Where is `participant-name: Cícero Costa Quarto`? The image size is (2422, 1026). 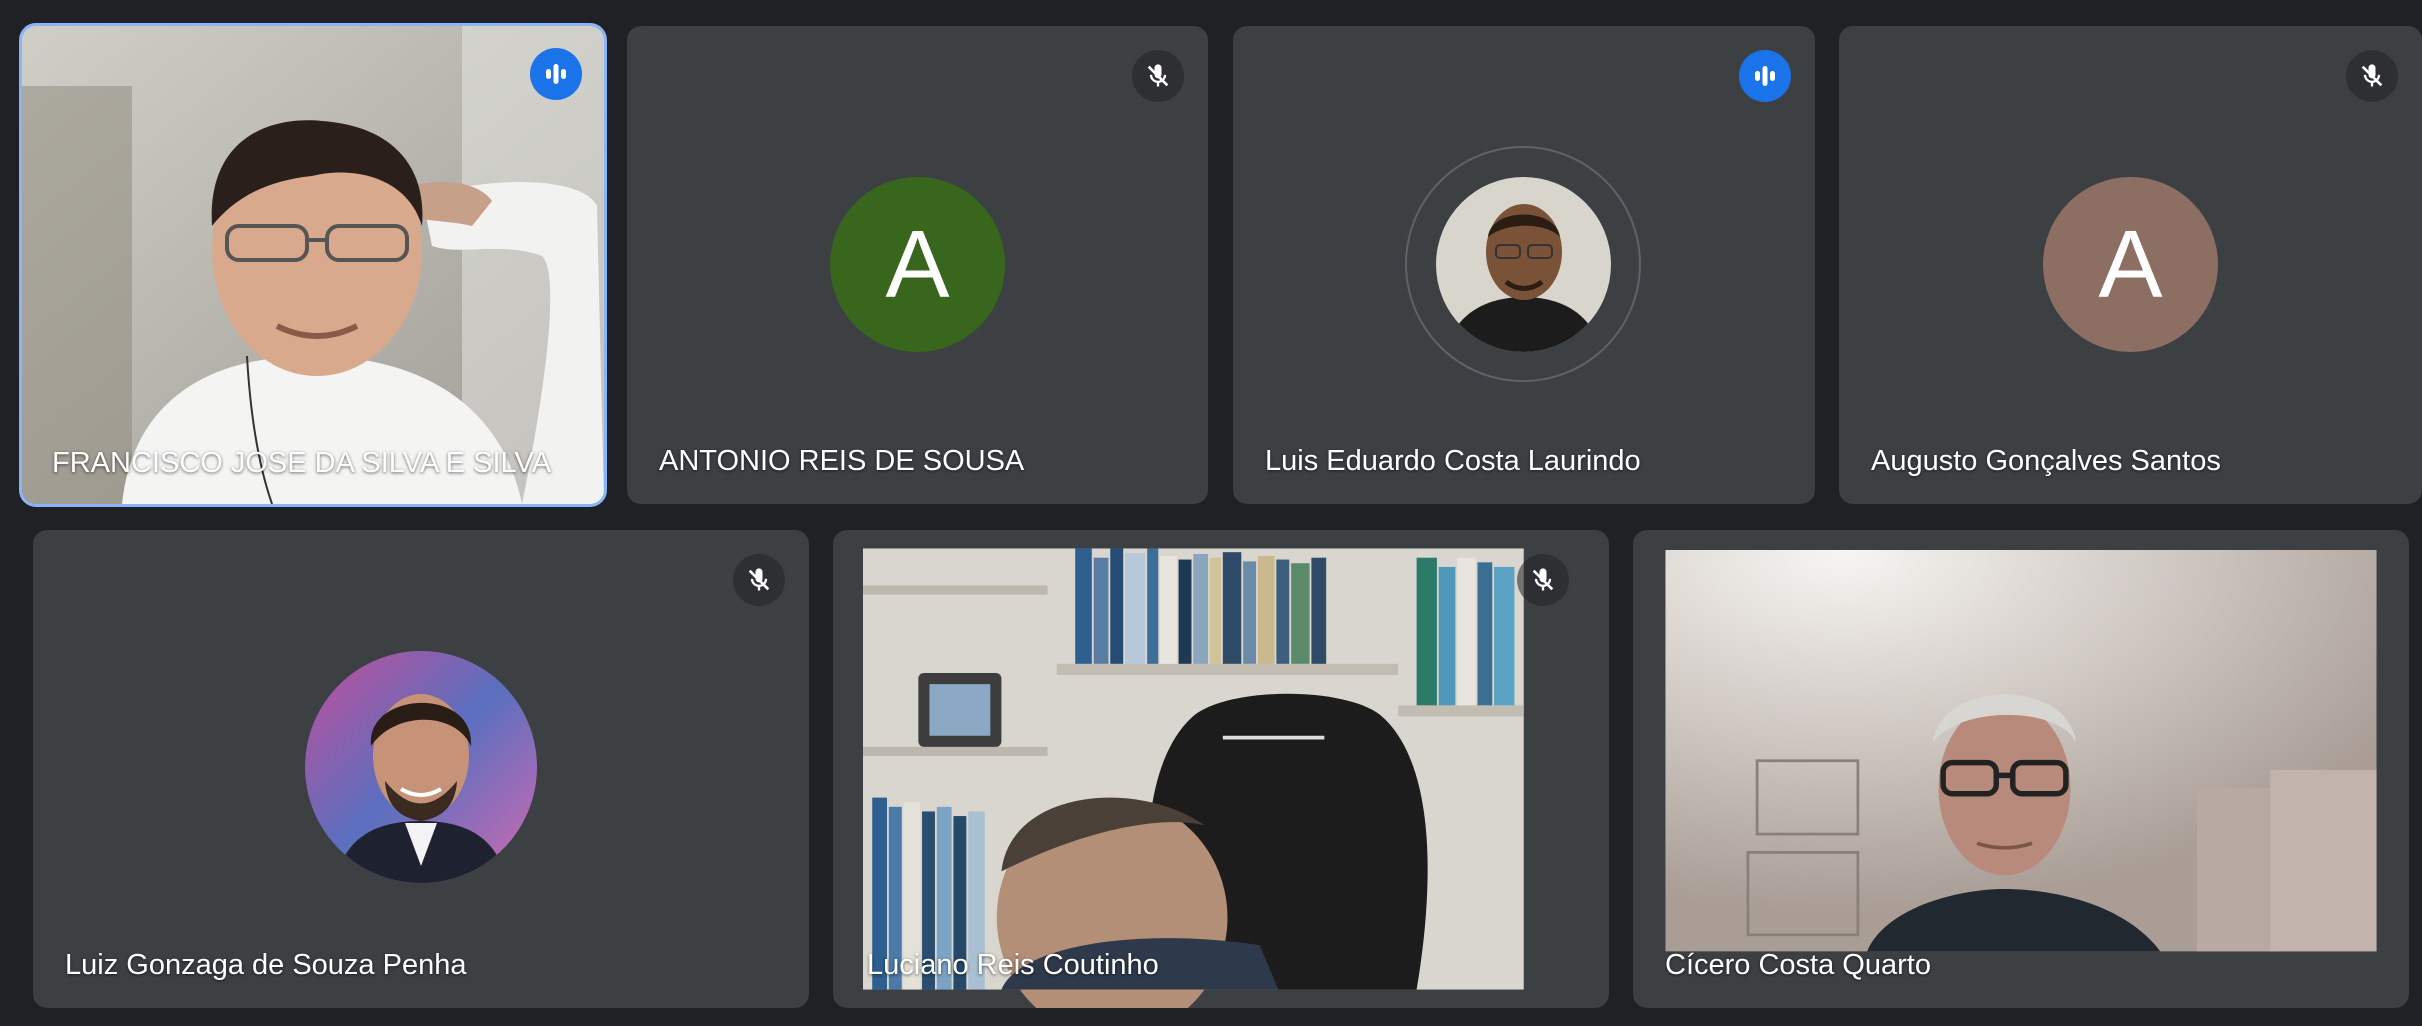
participant-name: Cícero Costa Quarto is located at coordinates (1798, 965).